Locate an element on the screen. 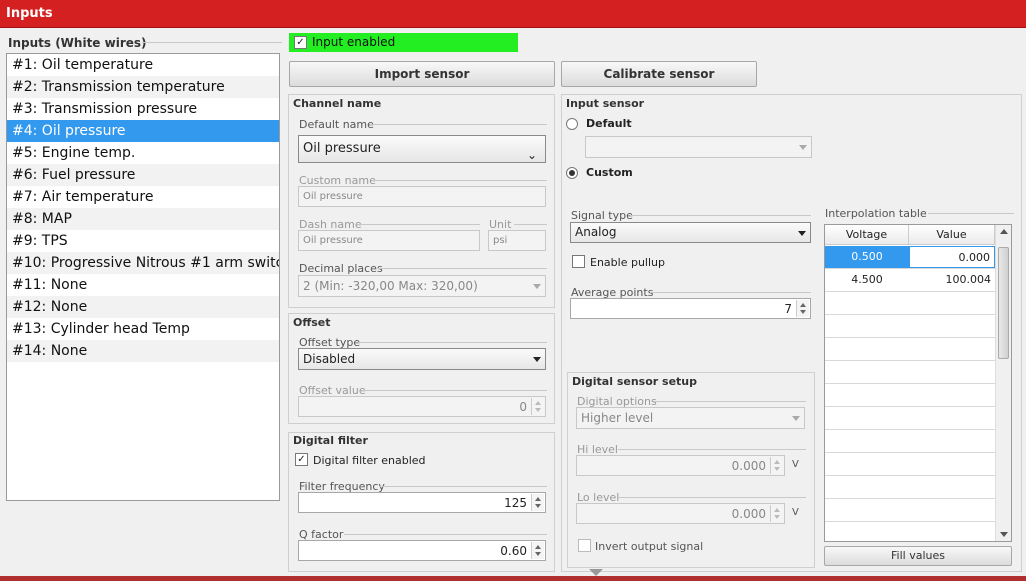 The width and height of the screenshot is (1026, 581). input-enabled-label: Input enabled is located at coordinates (354, 42).